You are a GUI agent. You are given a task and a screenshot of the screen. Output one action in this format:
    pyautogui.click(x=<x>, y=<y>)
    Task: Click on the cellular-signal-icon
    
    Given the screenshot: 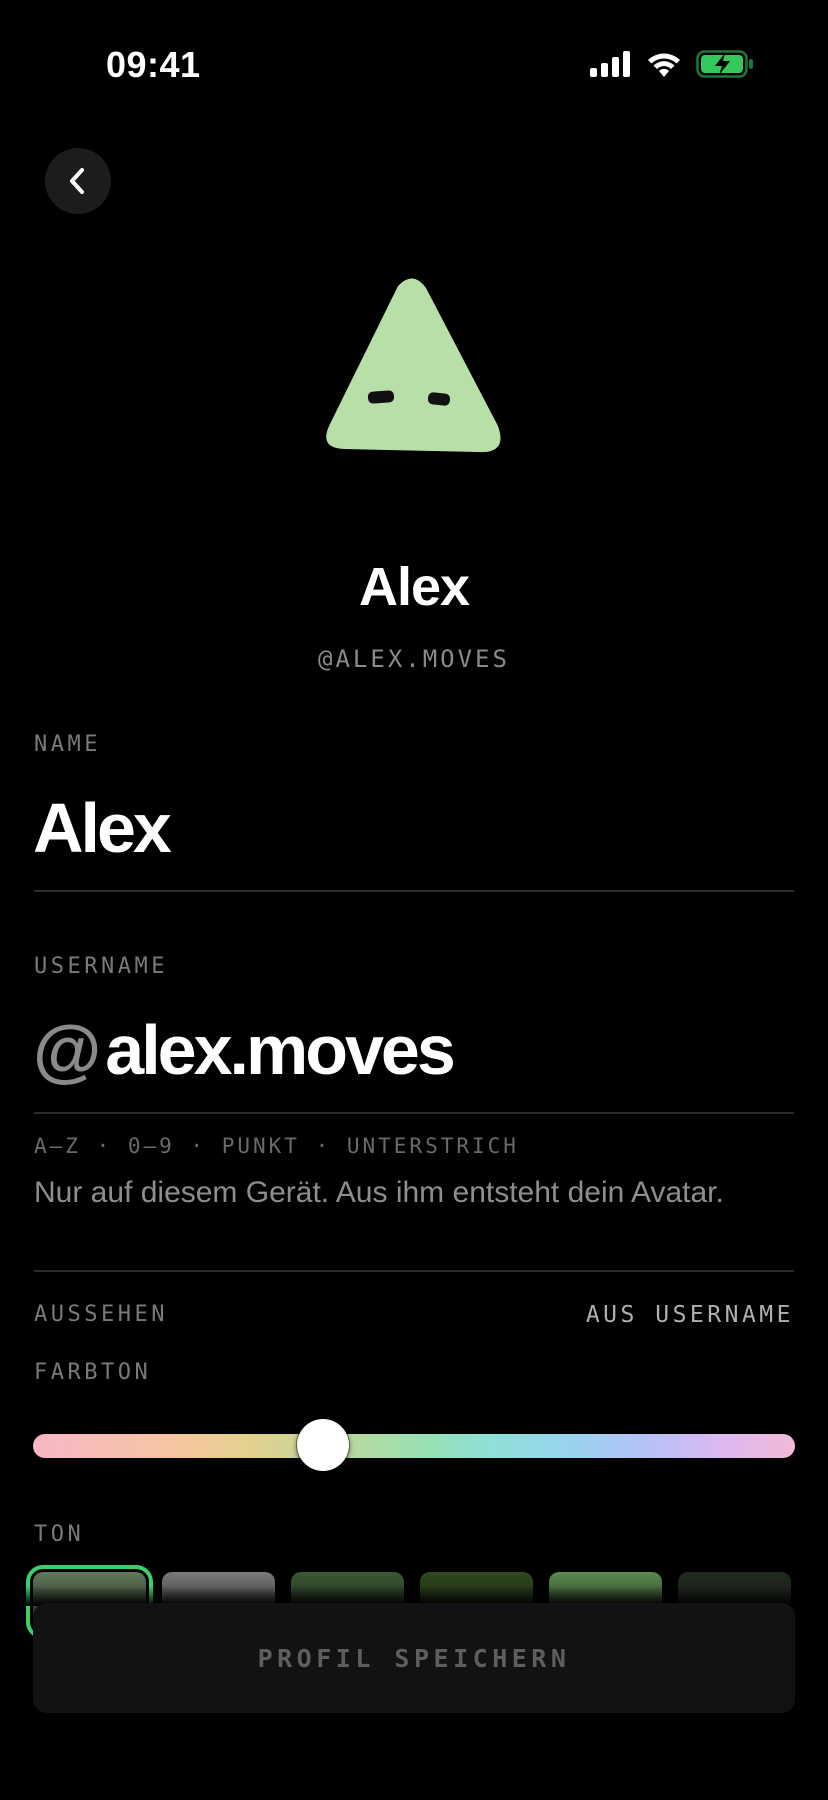 What is the action you would take?
    pyautogui.click(x=610, y=64)
    